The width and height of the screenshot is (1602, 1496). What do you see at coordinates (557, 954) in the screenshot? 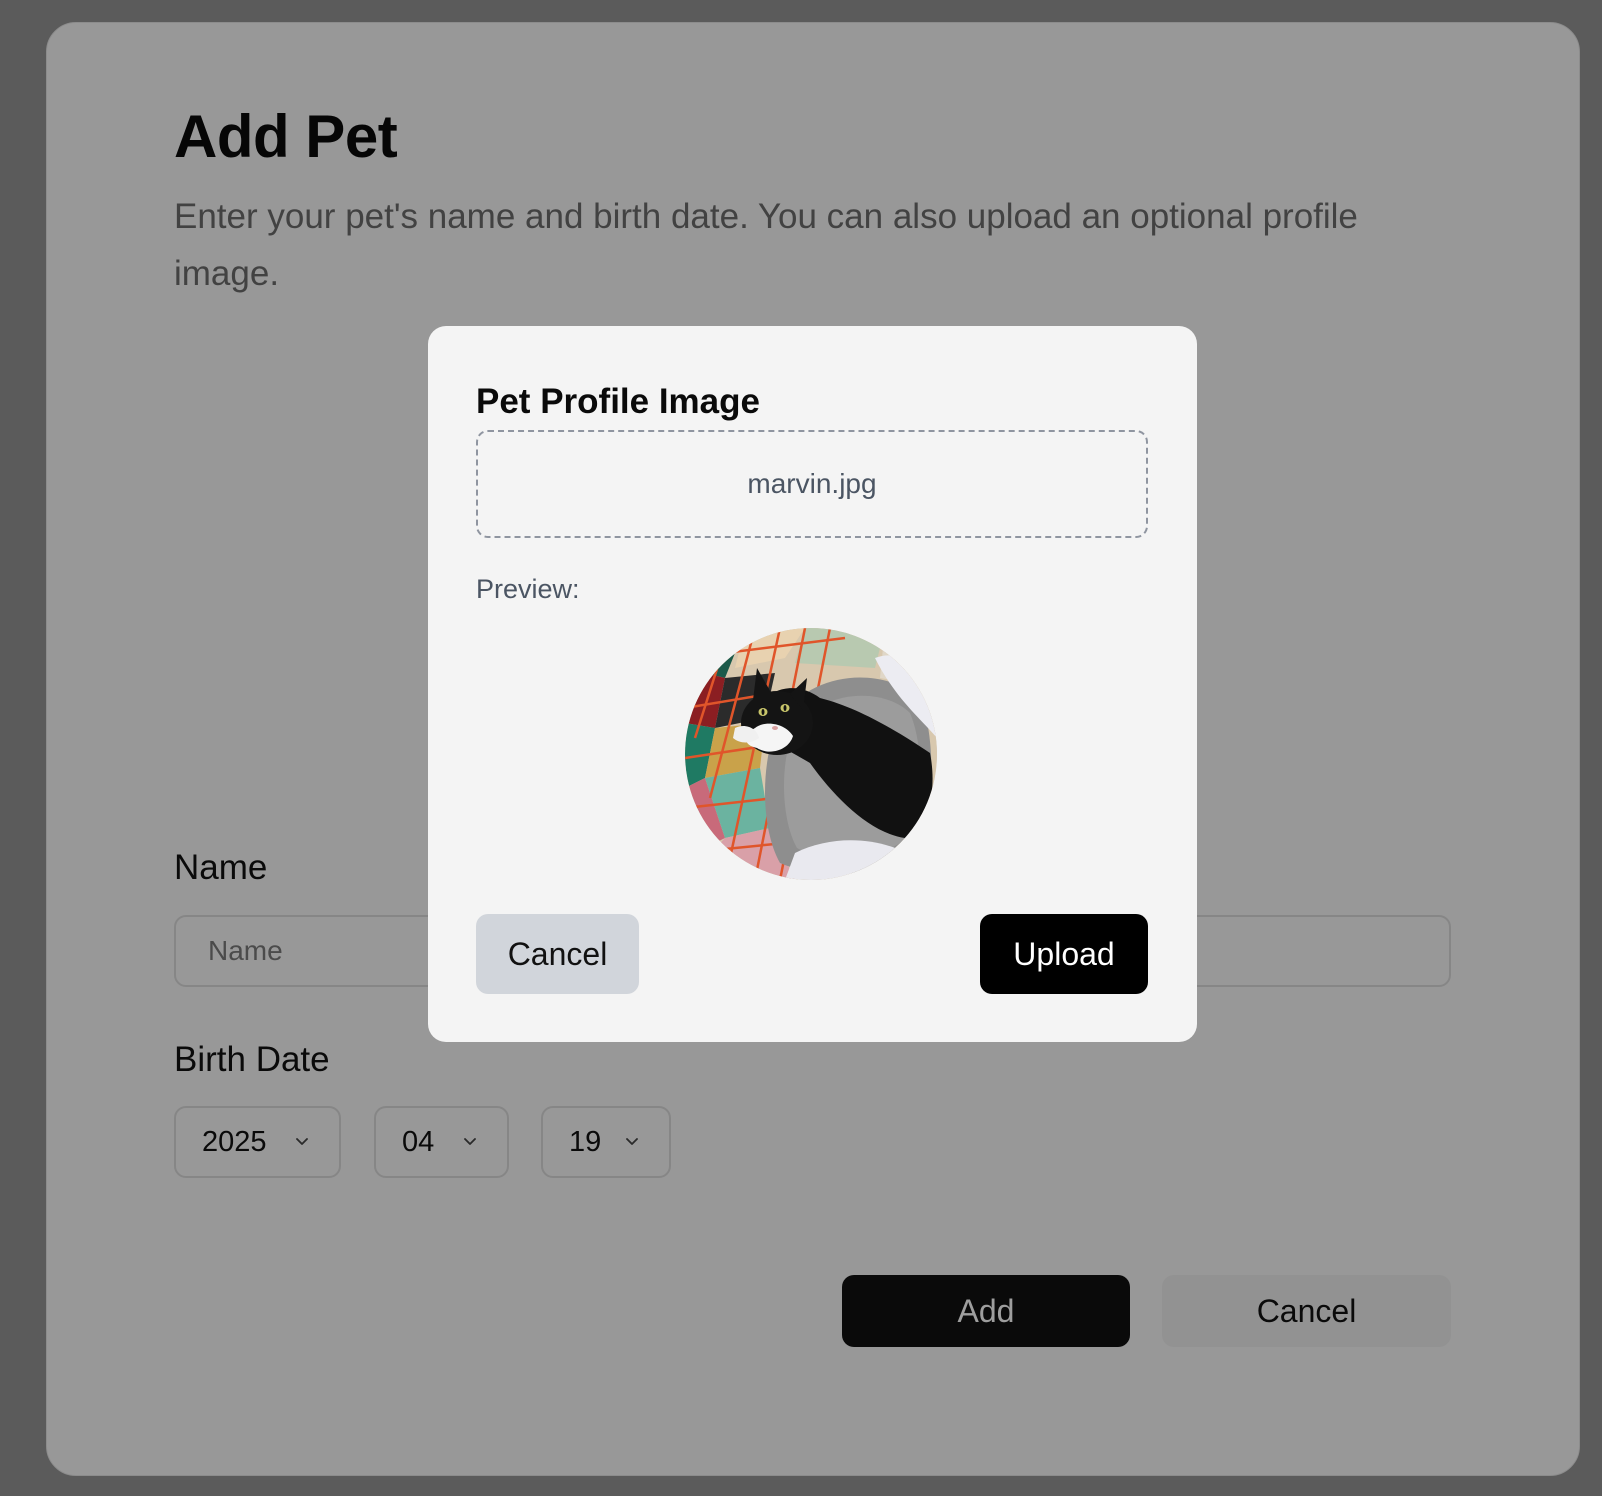
I see `dialog-cancel-button: Cancel` at bounding box center [557, 954].